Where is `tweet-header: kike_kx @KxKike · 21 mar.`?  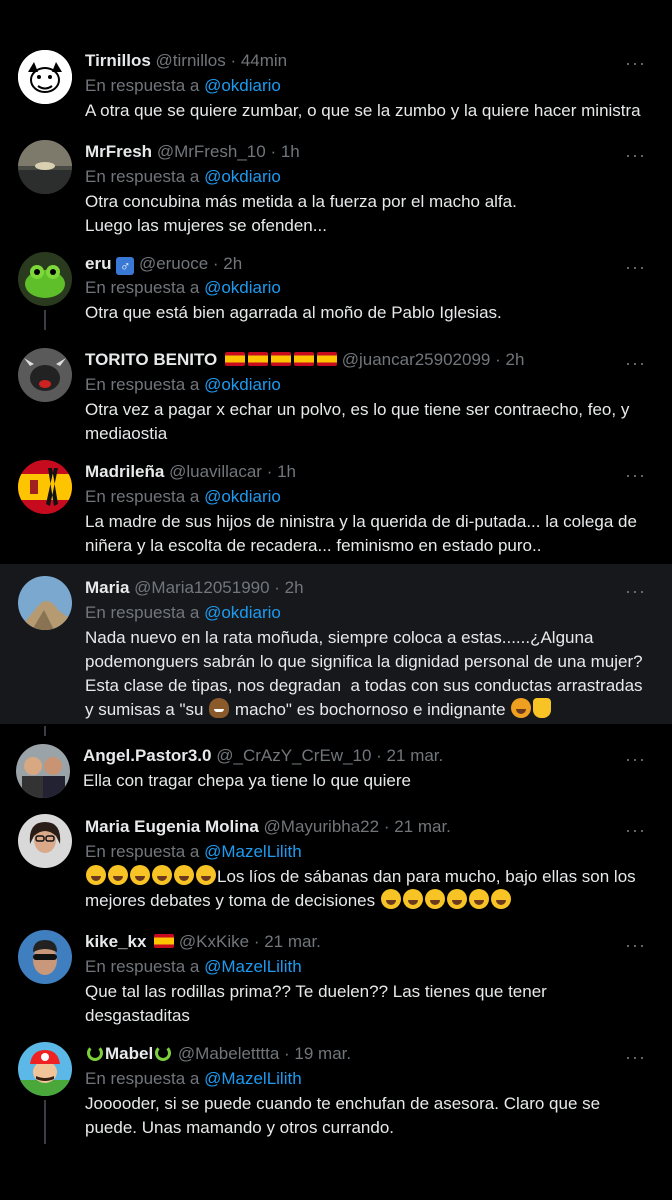
tweet-header: kike_kx @KxKike · 21 mar. is located at coordinates (358, 942).